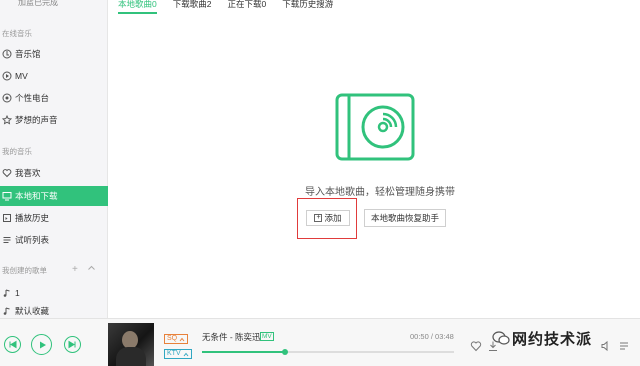 The width and height of the screenshot is (640, 366). I want to click on tab-local-songs: 本地歌曲0, so click(137, 7).